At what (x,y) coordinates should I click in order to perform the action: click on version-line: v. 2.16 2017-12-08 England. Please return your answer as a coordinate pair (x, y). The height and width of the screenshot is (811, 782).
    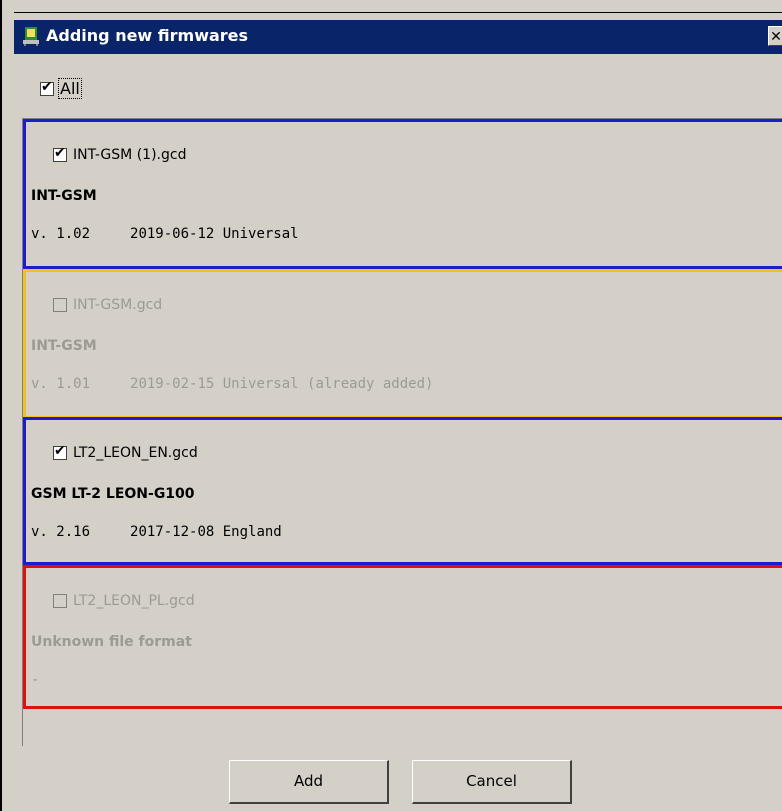
    Looking at the image, I should click on (156, 532).